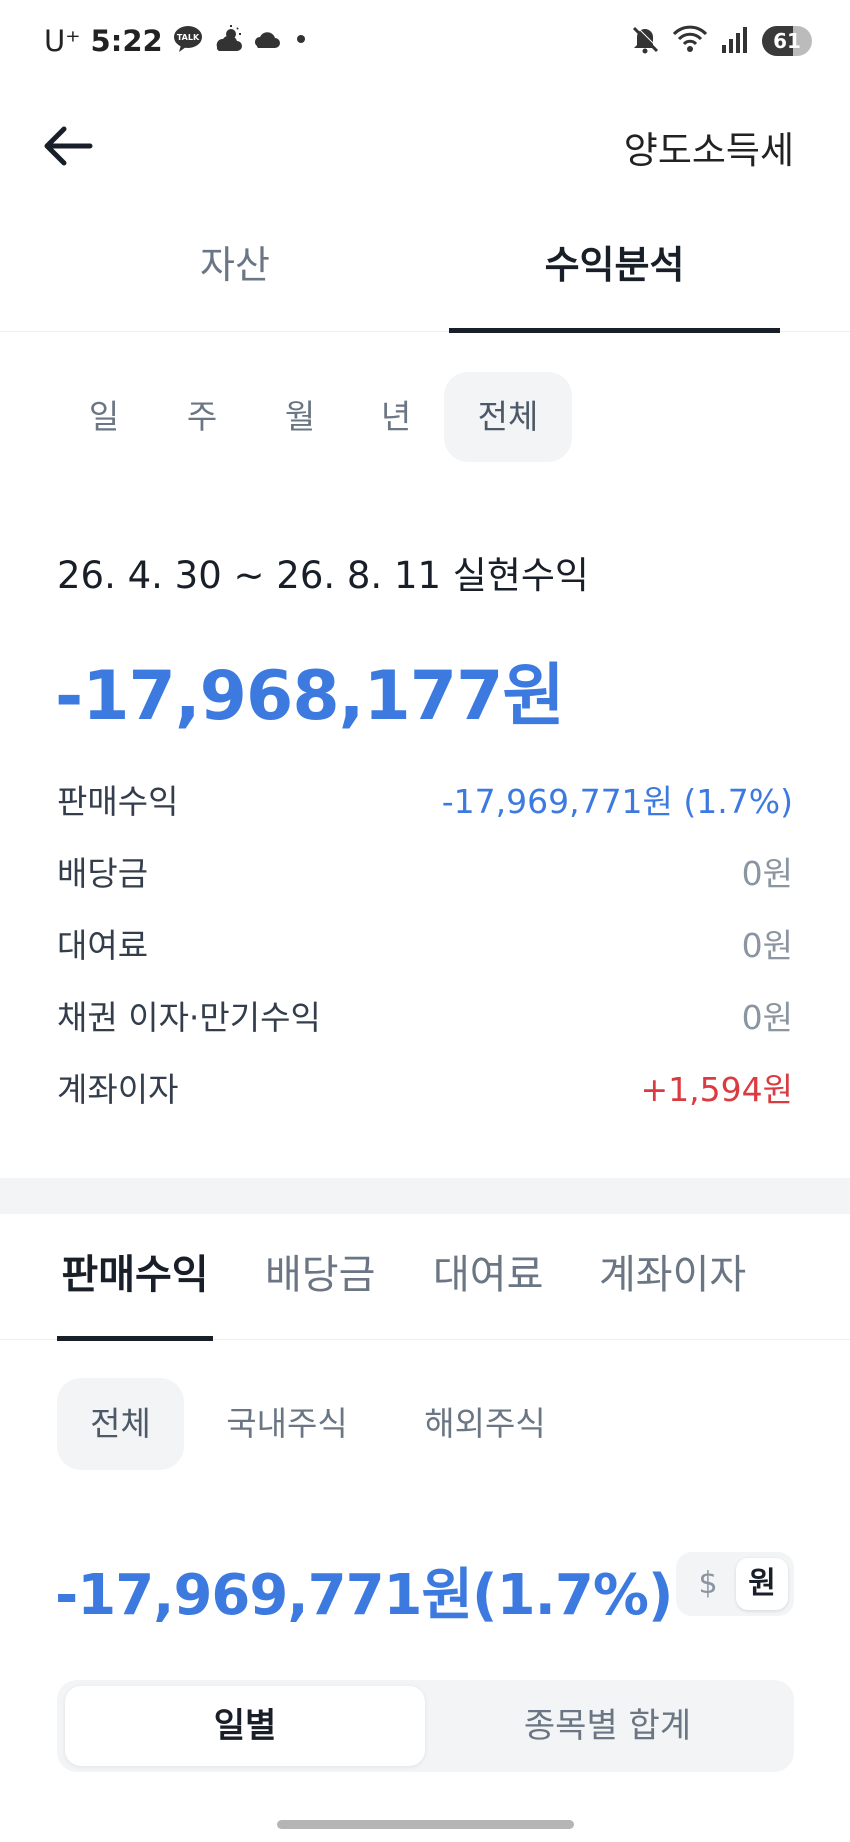  What do you see at coordinates (135, 1294) in the screenshot?
I see `tab-sales-profit: 판매수익` at bounding box center [135, 1294].